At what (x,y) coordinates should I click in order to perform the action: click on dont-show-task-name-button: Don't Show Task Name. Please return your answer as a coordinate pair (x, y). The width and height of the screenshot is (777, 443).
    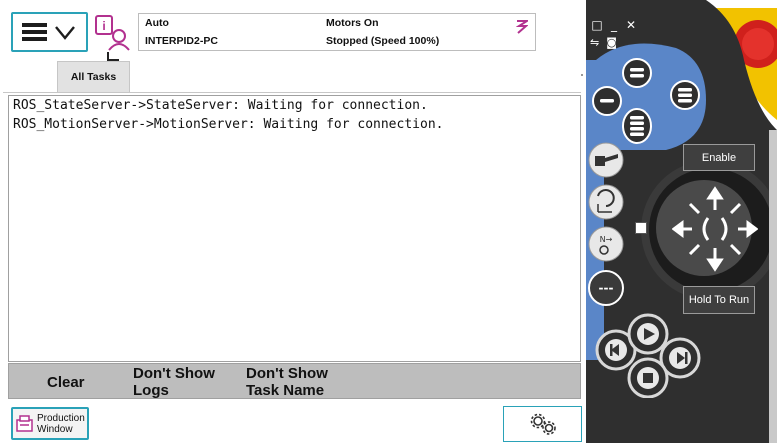
    Looking at the image, I should click on (287, 382).